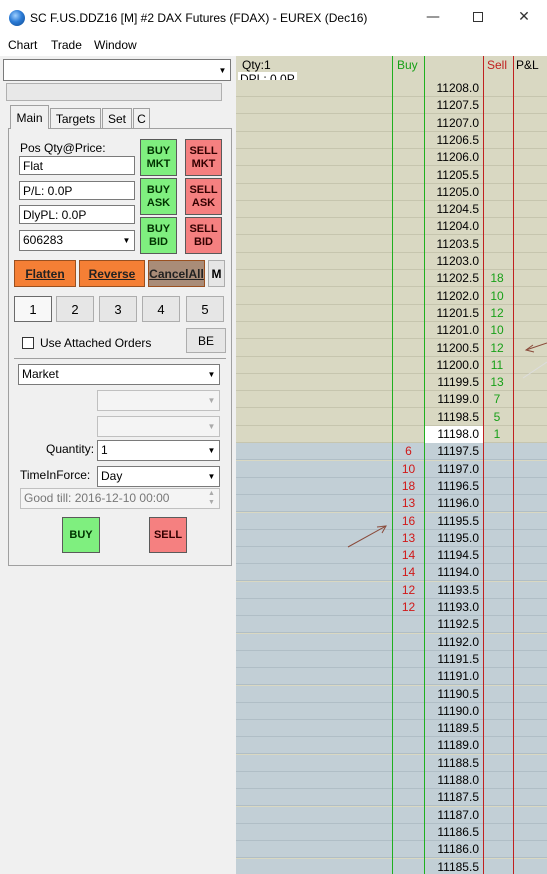  I want to click on flatten-label: Flatten, so click(45, 273).